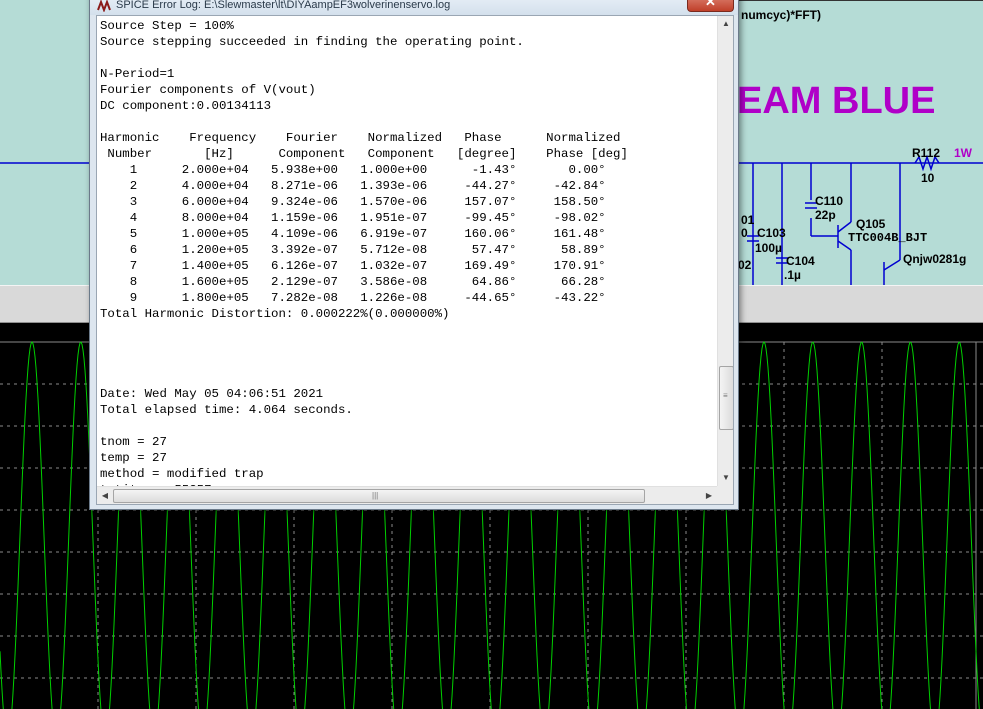 The width and height of the screenshot is (983, 709). I want to click on label-c103-value: 100µ, so click(768, 248).